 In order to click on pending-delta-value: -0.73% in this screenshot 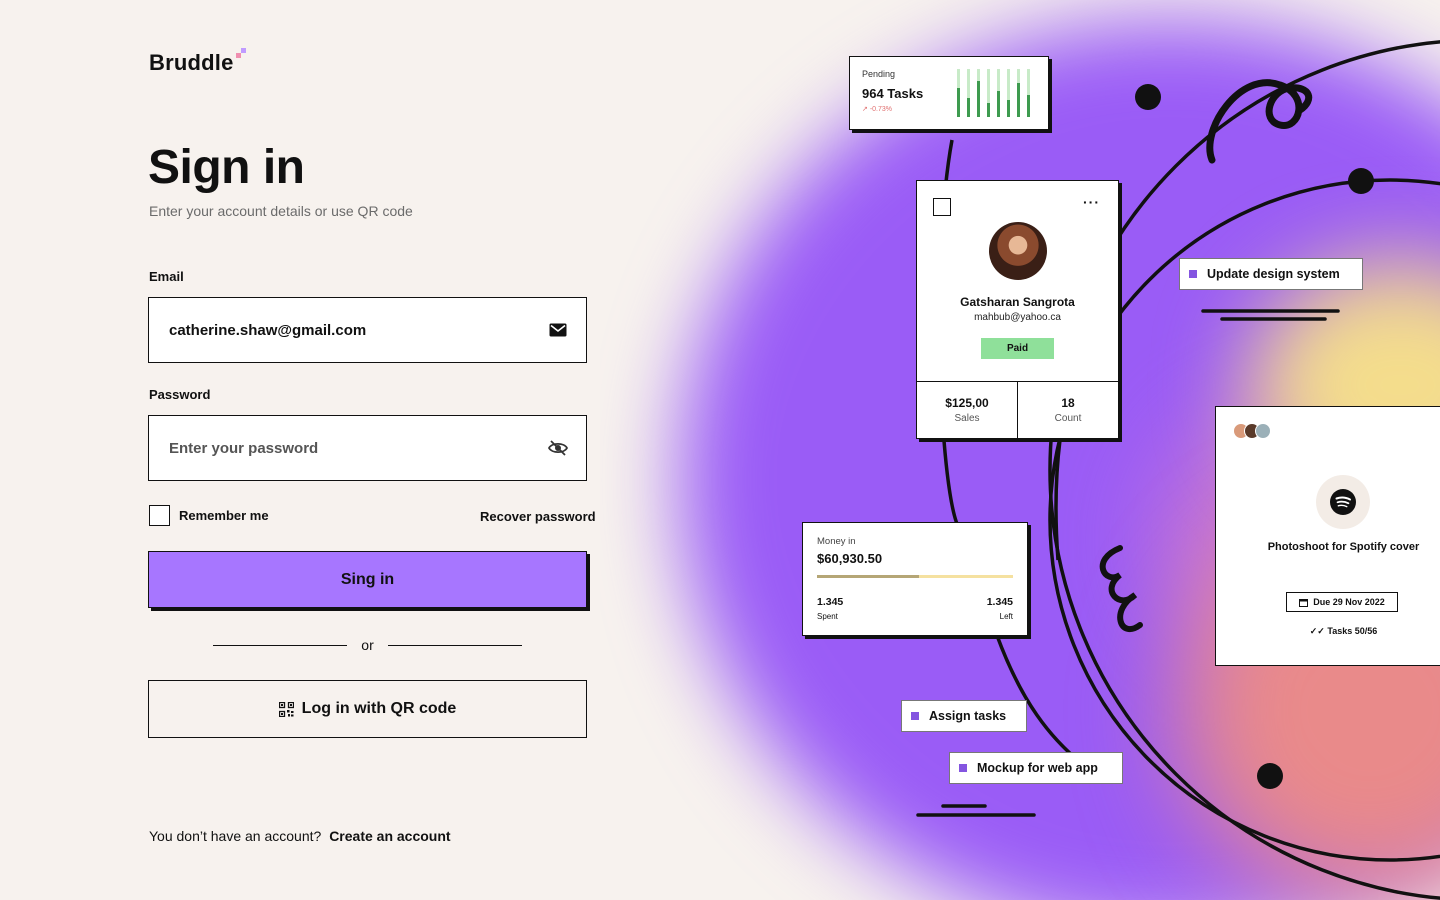, I will do `click(880, 109)`.